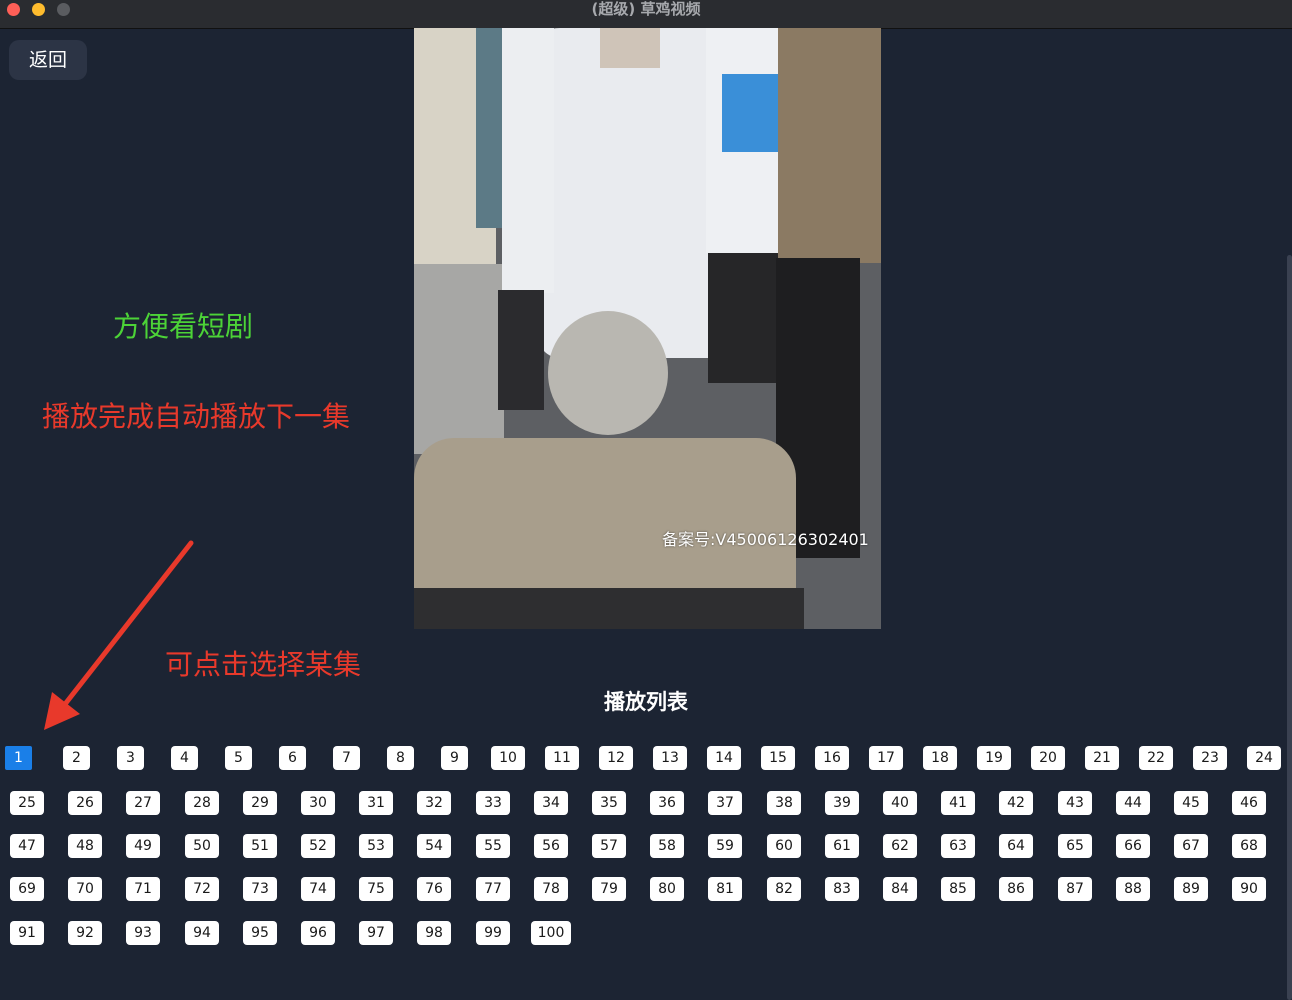 The image size is (1292, 1000). Describe the element at coordinates (202, 889) in the screenshot. I see `episode-button: 72` at that location.